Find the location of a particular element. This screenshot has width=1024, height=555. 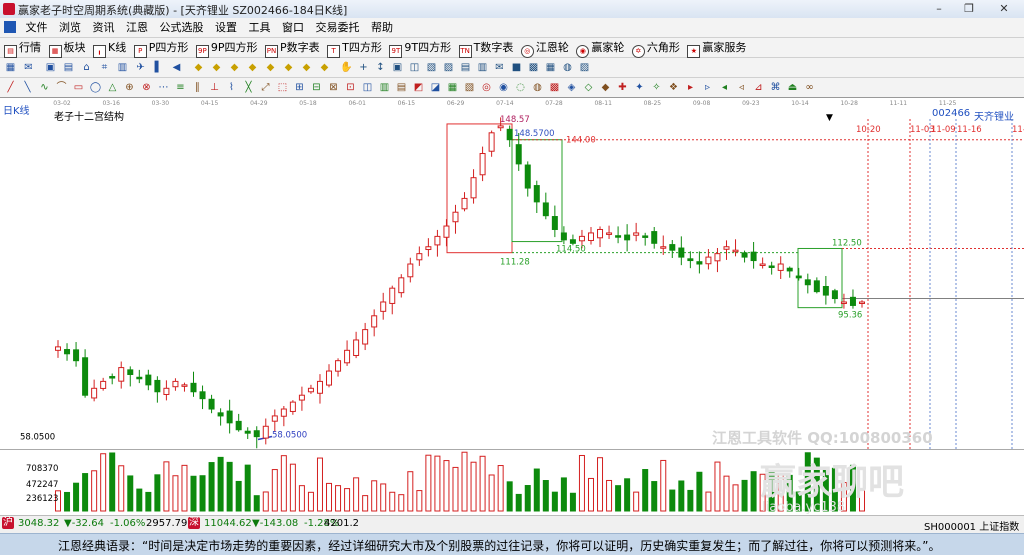

tool-2-icon: ↕ is located at coordinates (380, 67).